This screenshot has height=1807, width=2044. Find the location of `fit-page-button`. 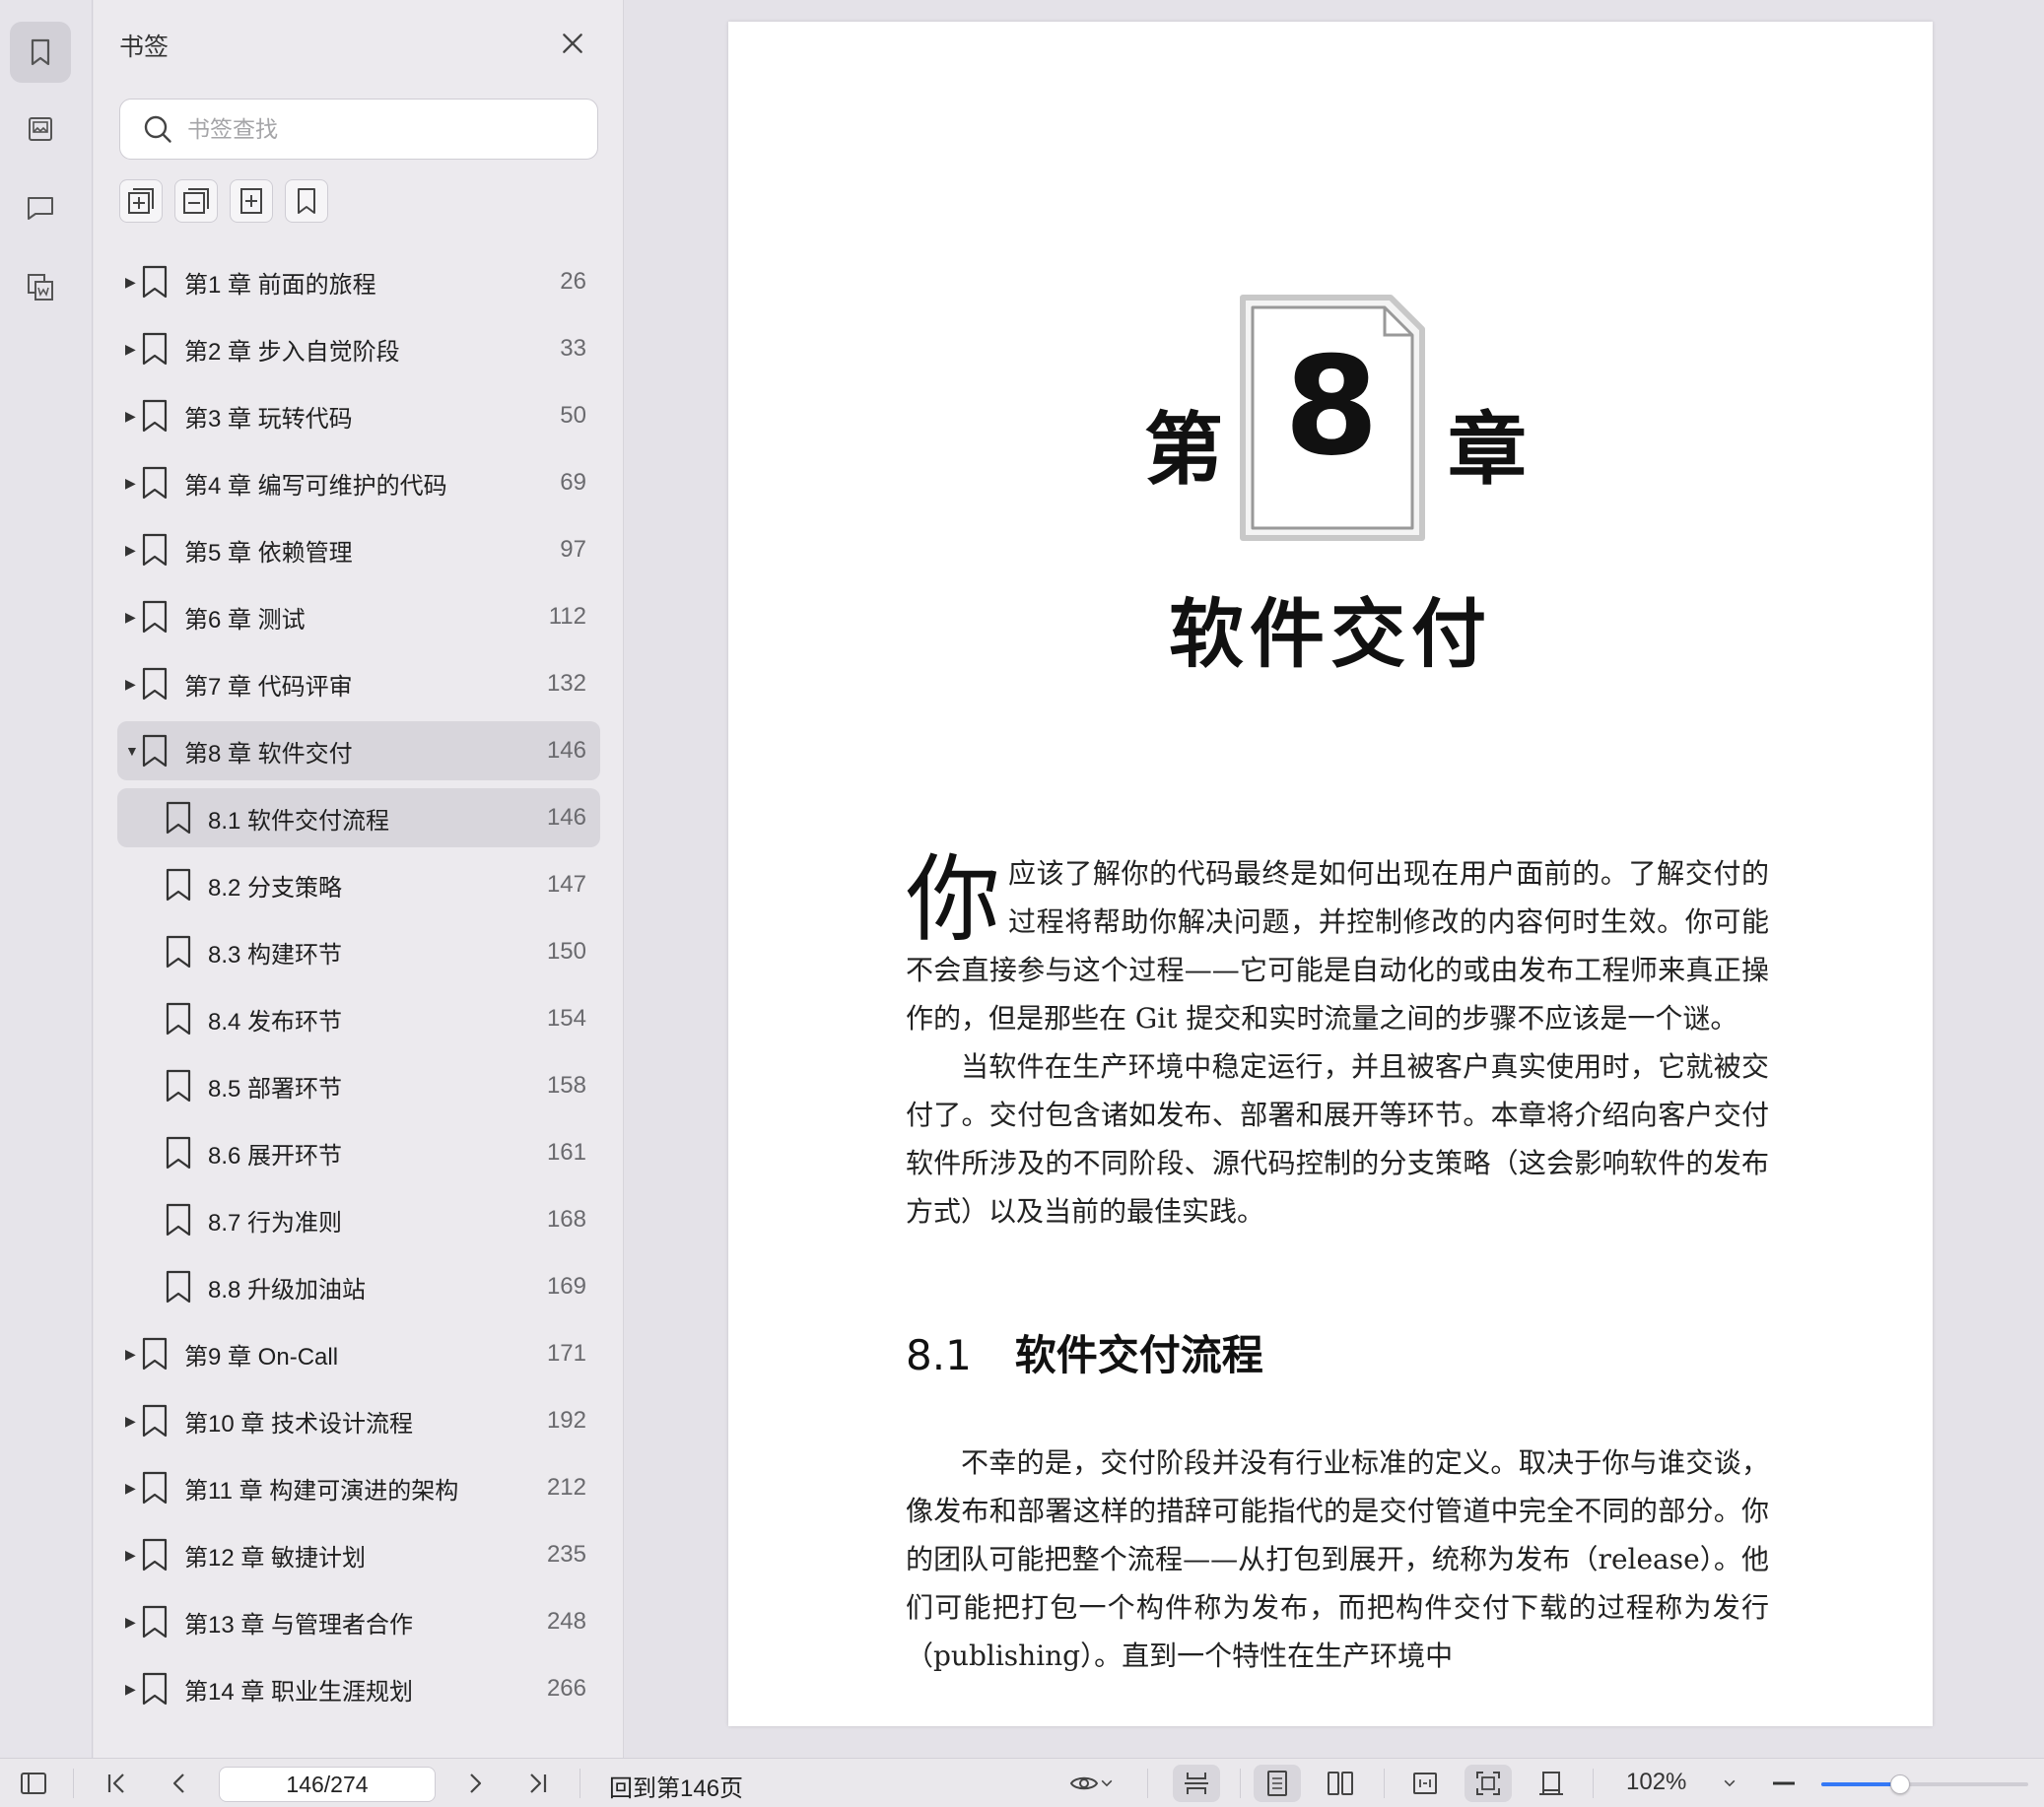

fit-page-button is located at coordinates (1488, 1783).